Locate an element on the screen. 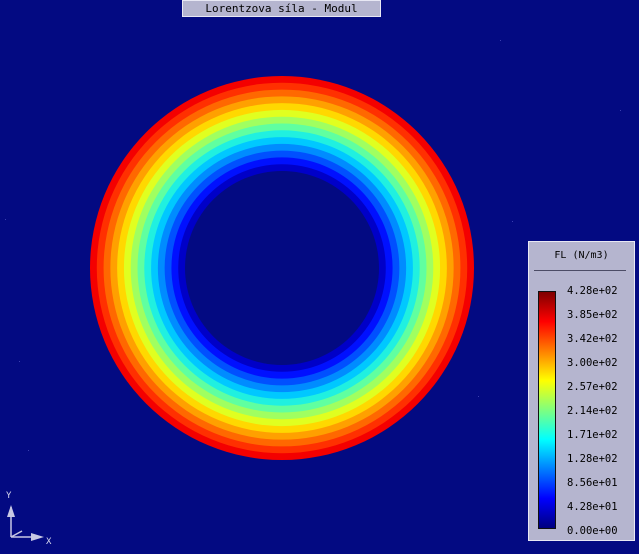 The image size is (639, 554). view-title-text: Lorentzova síla - Modul is located at coordinates (281, 8).